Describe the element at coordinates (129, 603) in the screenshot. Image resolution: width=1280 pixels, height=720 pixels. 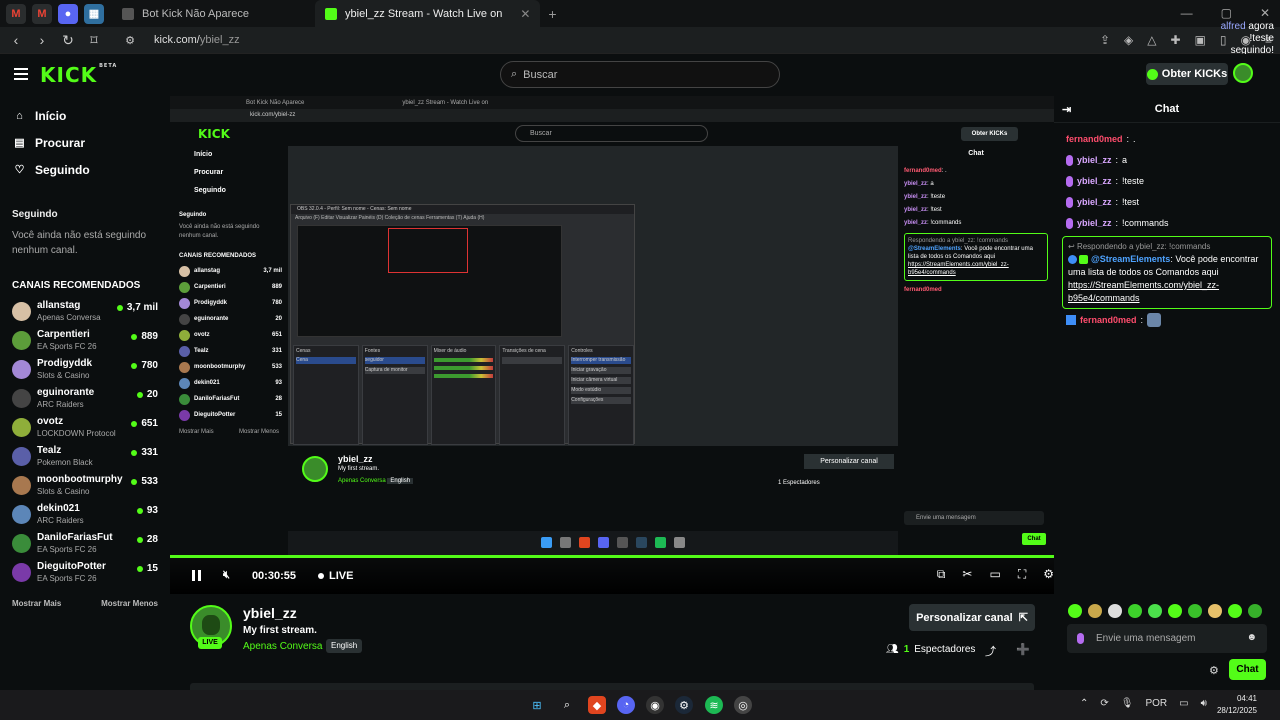
I see `show-less-button: Mostrar Menos` at that location.